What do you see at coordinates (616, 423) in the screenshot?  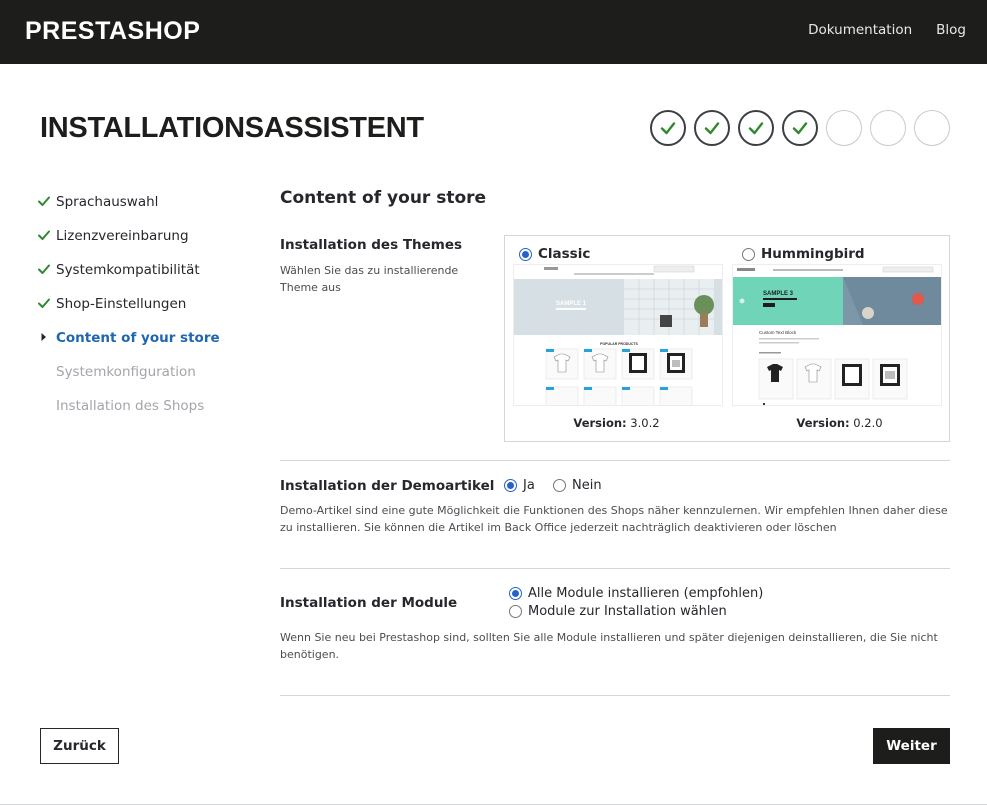 I see `theme-classic-version: Version: 3.0.2` at bounding box center [616, 423].